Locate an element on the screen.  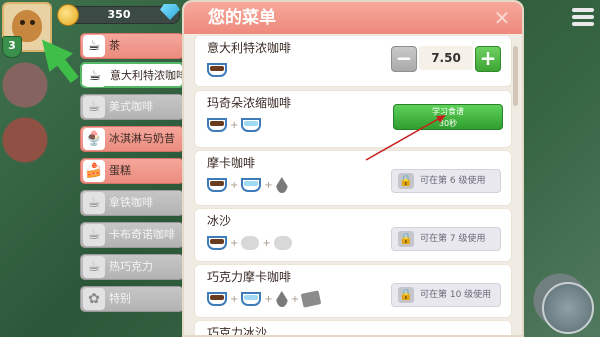
locked-status: 🔒 可在第 7 级使用 is located at coordinates (446, 239).